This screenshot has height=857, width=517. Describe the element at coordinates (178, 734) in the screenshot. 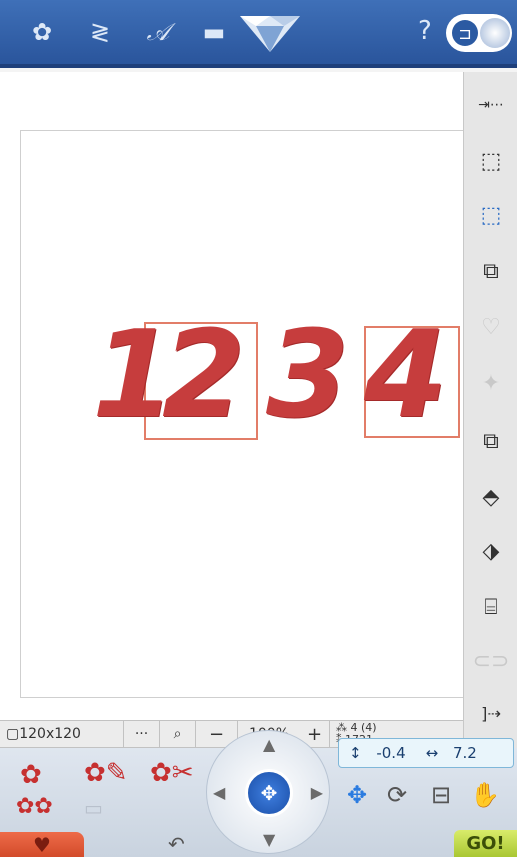

I see `zoom-icon: ⌕` at that location.